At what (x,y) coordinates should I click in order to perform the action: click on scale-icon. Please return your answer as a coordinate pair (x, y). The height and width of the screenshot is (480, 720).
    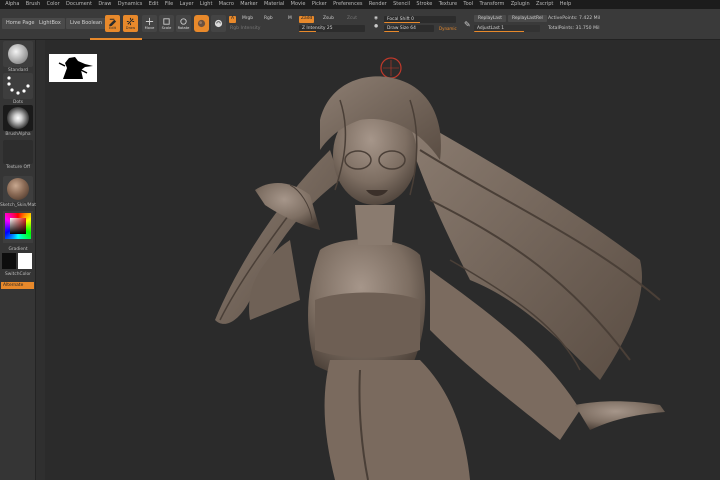
    Looking at the image, I should click on (166, 21).